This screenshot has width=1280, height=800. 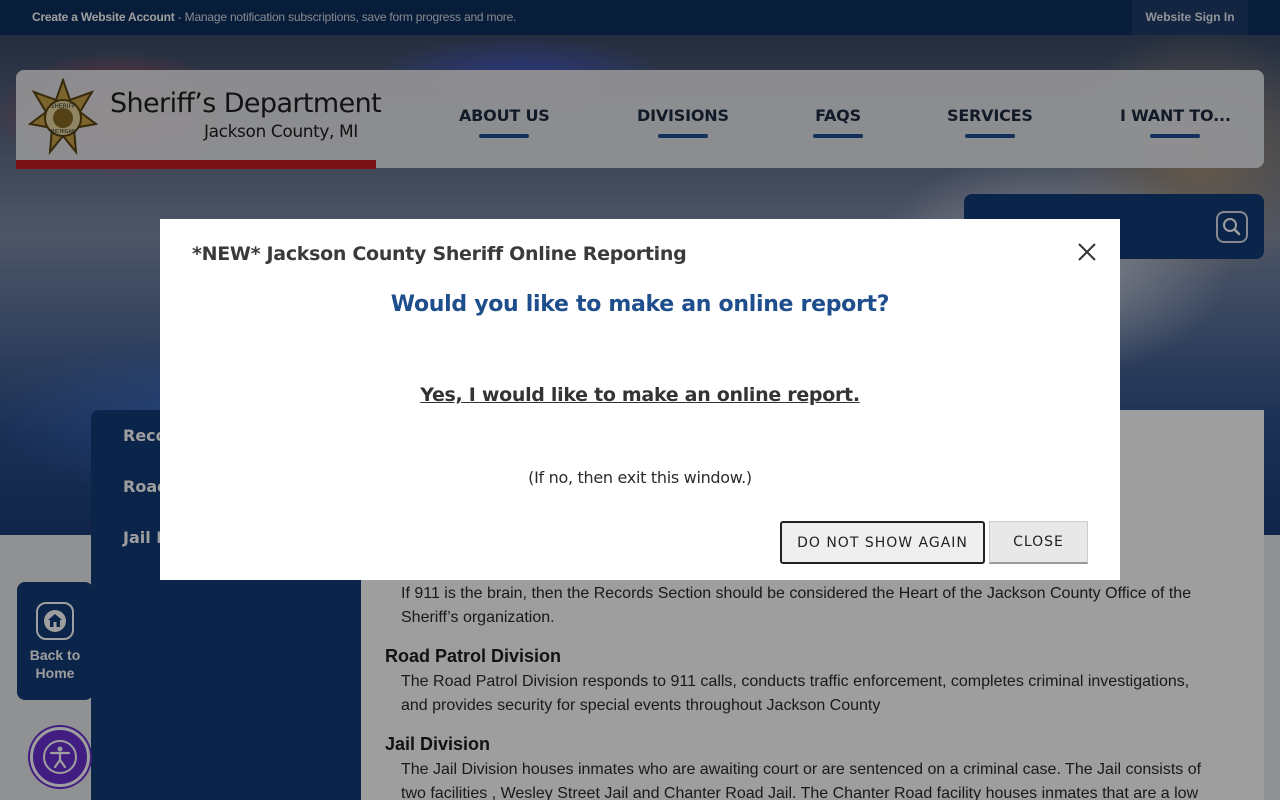 What do you see at coordinates (1087, 252) in the screenshot?
I see `close-icon` at bounding box center [1087, 252].